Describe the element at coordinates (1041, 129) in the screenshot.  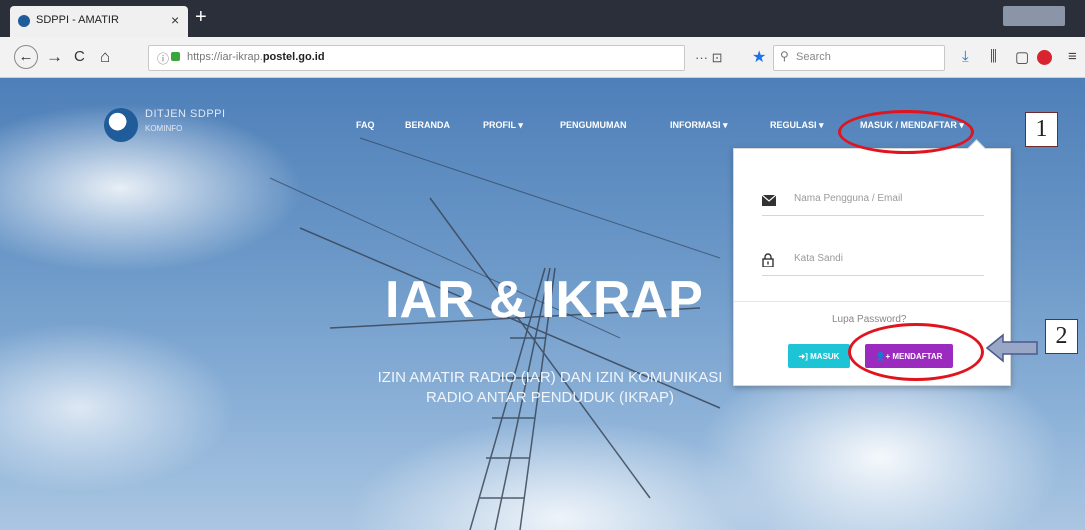
I see `annotation-step-1: 1` at that location.